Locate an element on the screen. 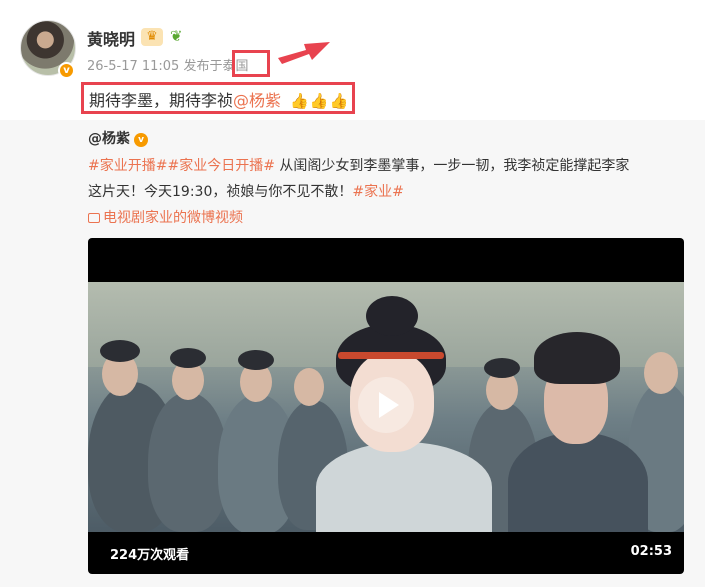  hashtag-link: #家业# is located at coordinates (377, 192).